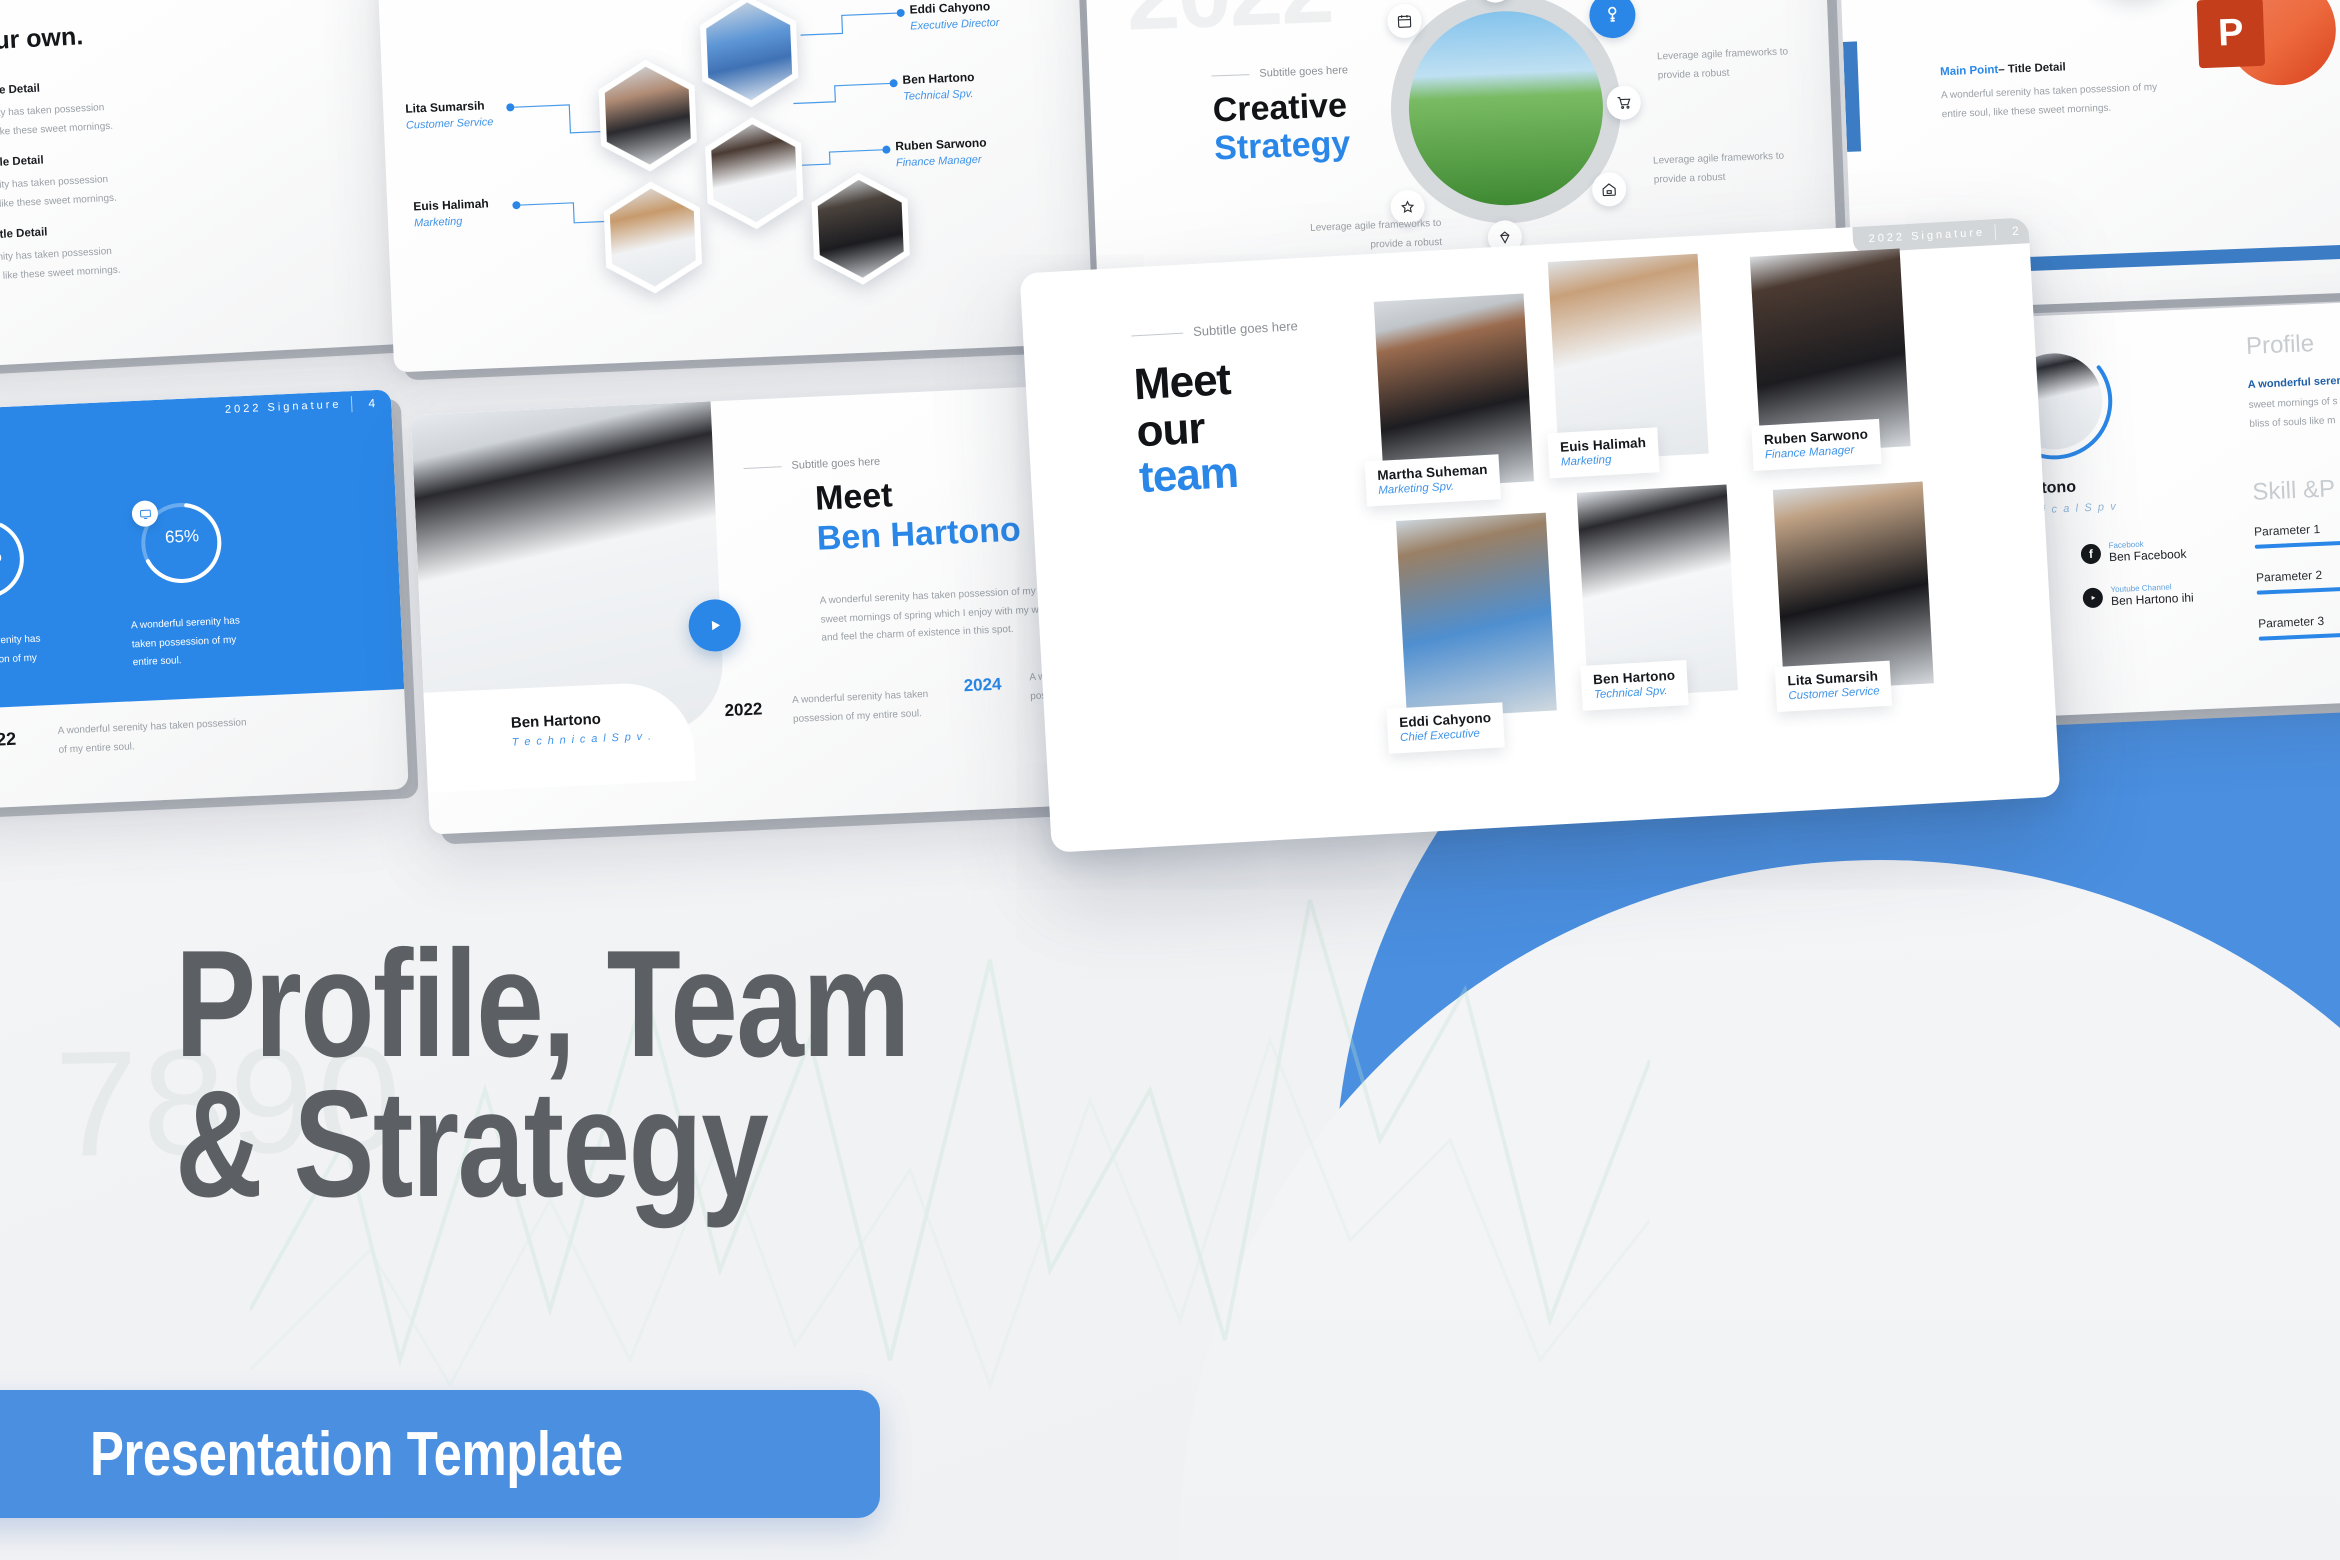 The height and width of the screenshot is (1560, 2340). I want to click on member-name: Ruben Sarwono, so click(940, 144).